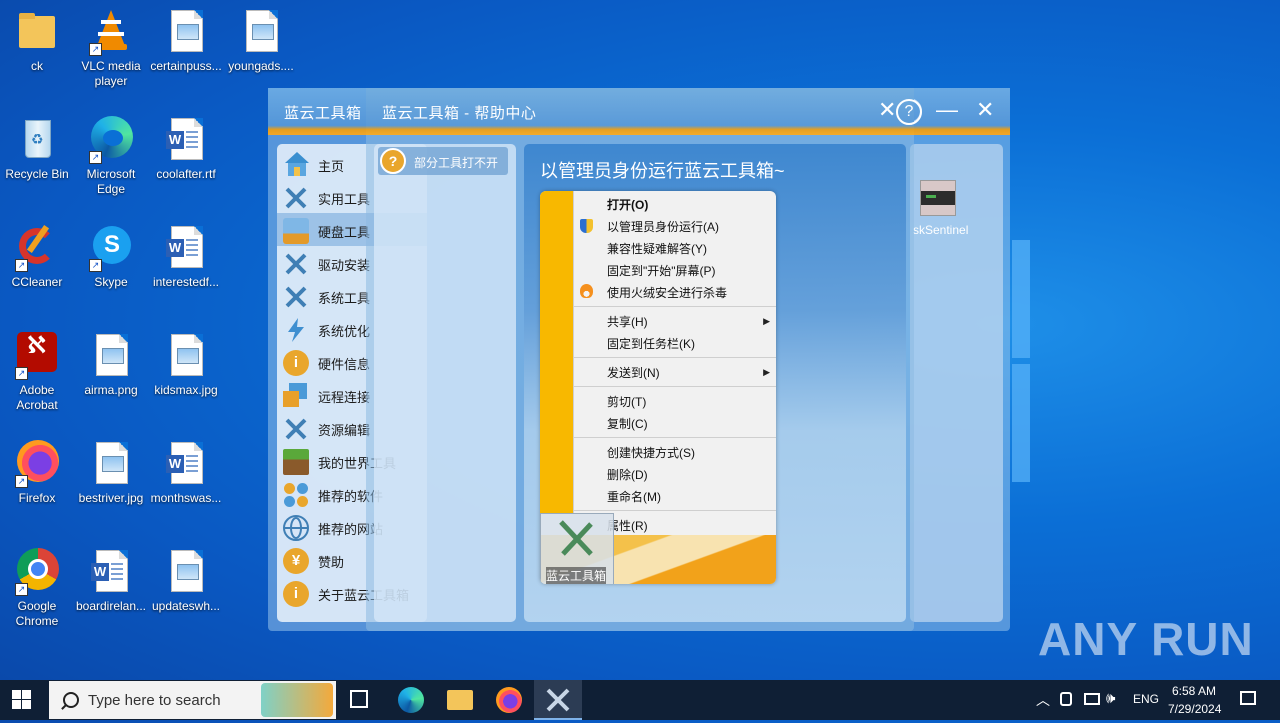  What do you see at coordinates (111, 390) in the screenshot?
I see `desktop-icon-label: airma.png` at bounding box center [111, 390].